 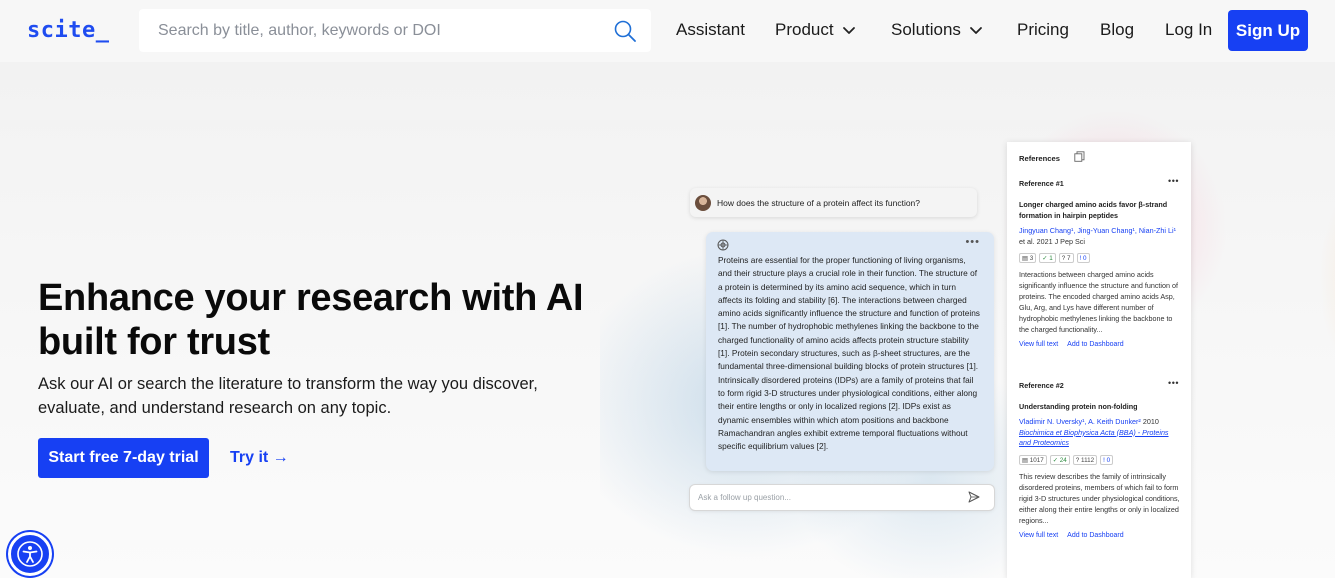 I want to click on nav-product: Product, so click(x=815, y=30).